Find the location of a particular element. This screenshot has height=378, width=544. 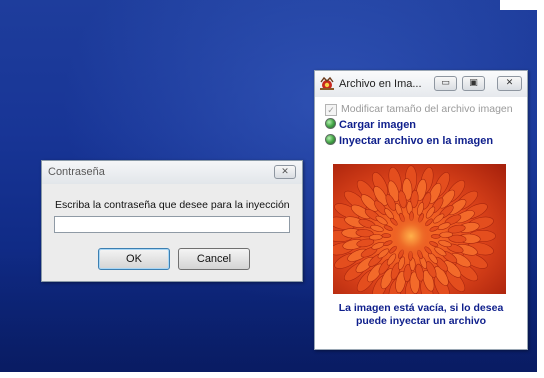

inject-file-label: Inyectar archivo en la imagen is located at coordinates (416, 141).